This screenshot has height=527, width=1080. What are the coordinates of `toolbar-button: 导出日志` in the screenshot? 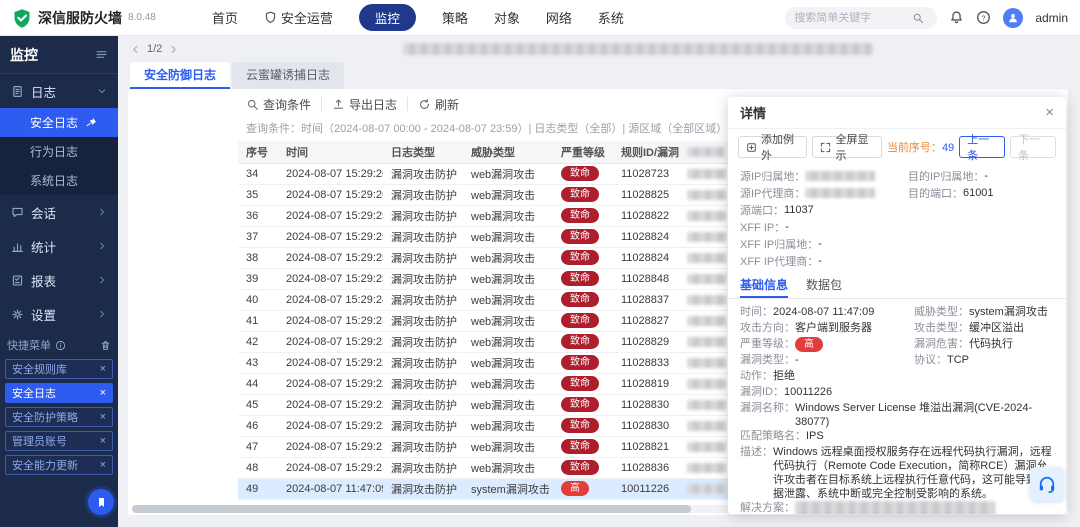 It's located at (364, 104).